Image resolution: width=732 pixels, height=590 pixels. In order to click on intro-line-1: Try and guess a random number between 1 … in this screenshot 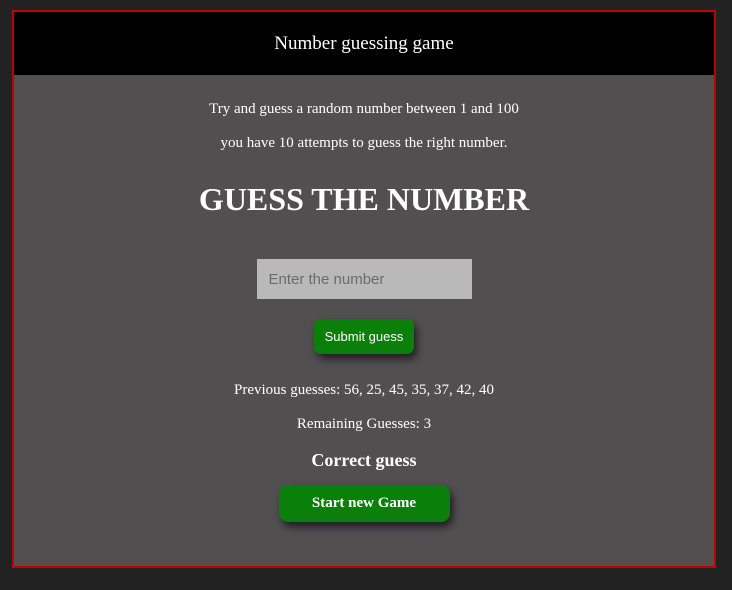, I will do `click(364, 109)`.